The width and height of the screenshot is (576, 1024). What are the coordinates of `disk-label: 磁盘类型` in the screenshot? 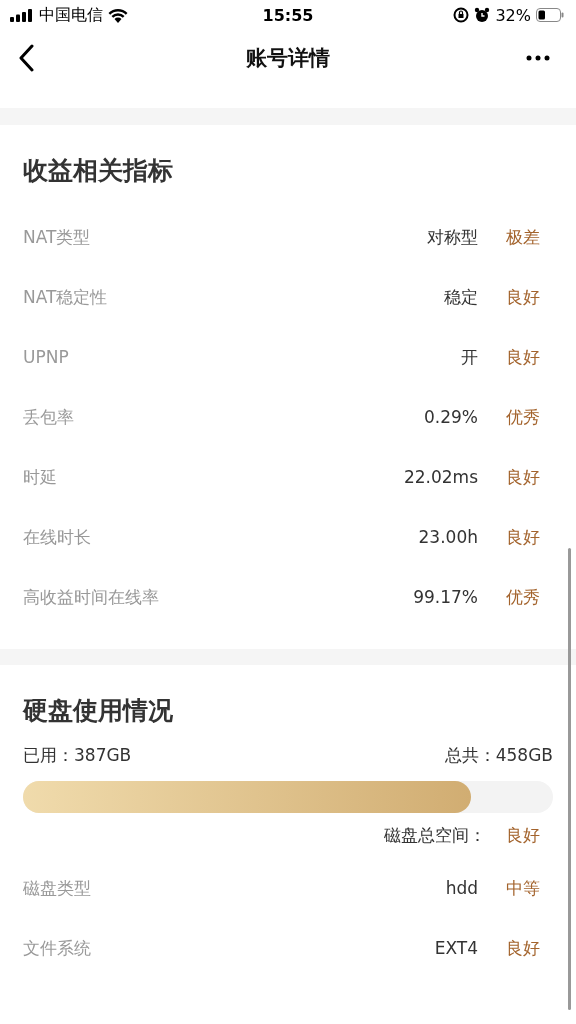 It's located at (57, 888).